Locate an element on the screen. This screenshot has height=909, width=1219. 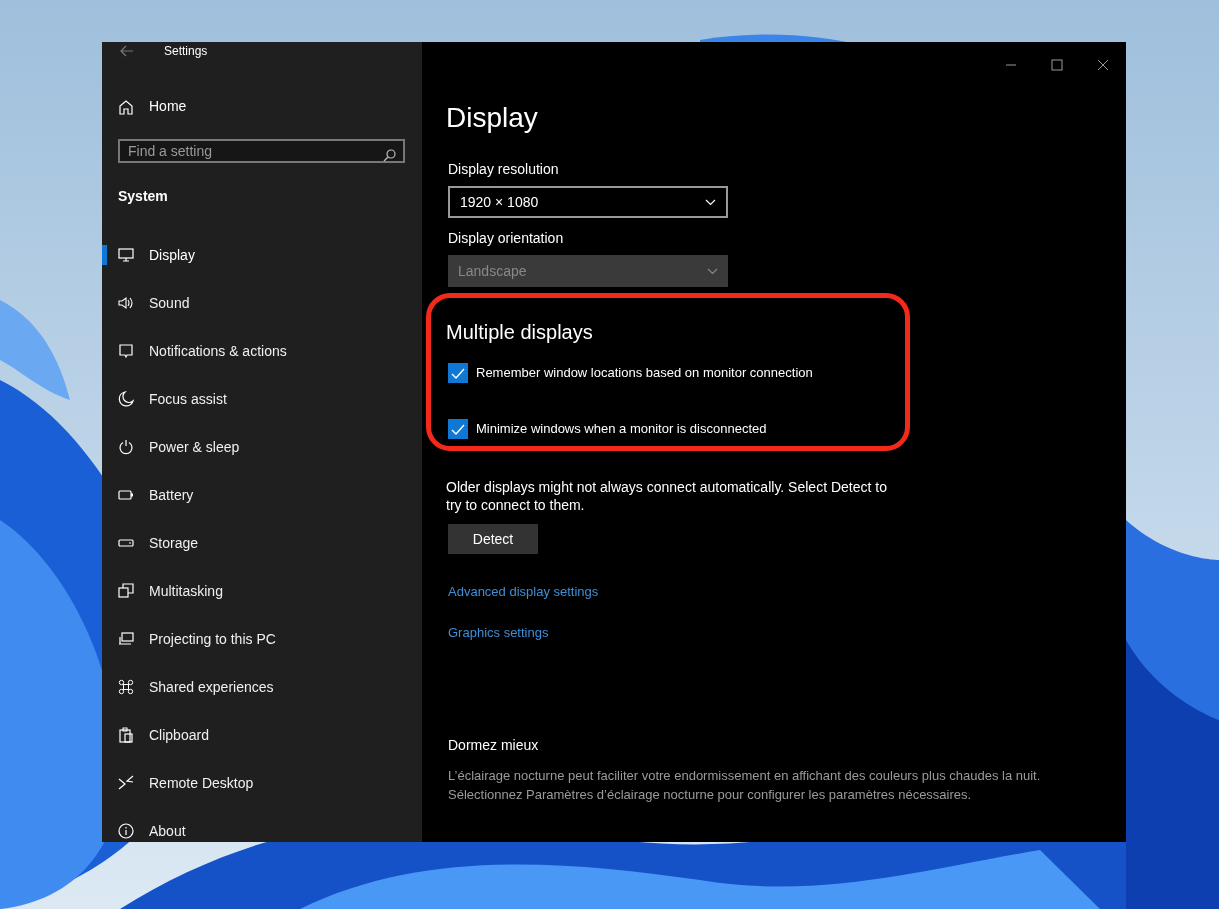
description-text: Older displays might not always connect automatically. Select Detect to try to connect to them. is located at coordinates (667, 496).